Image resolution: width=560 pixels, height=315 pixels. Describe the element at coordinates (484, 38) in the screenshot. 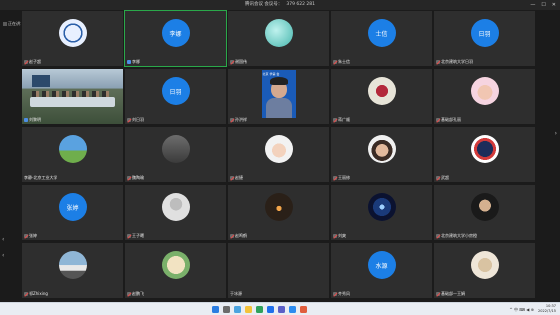

I see `participant-tile: 日羽 北京建筑大学日羽` at that location.